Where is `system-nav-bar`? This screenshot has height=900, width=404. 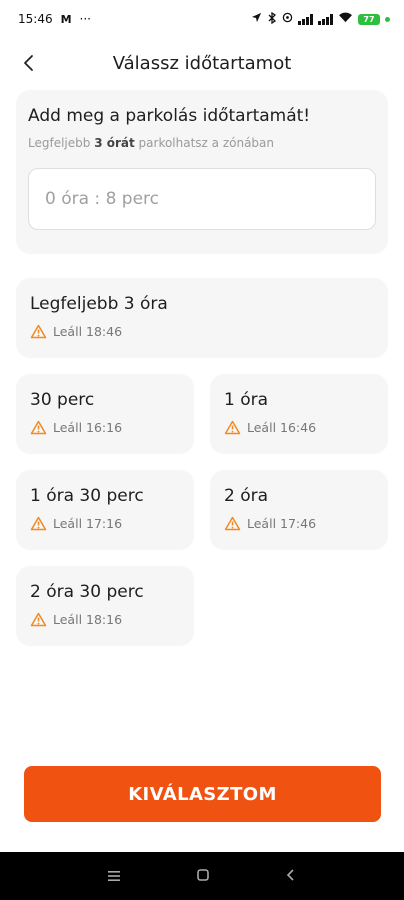
system-nav-bar is located at coordinates (202, 876).